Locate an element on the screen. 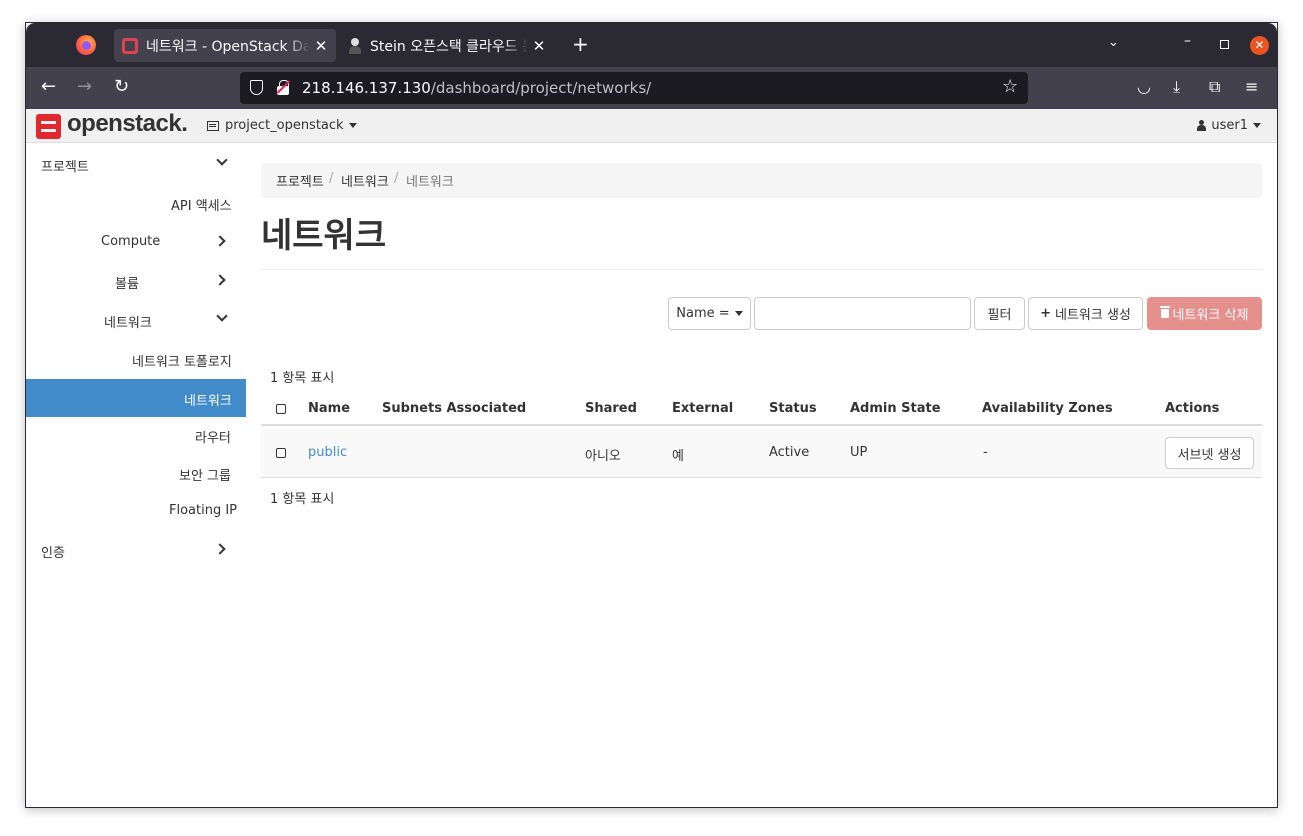 The height and width of the screenshot is (836, 1303). openstack-logo-icon is located at coordinates (48, 126).